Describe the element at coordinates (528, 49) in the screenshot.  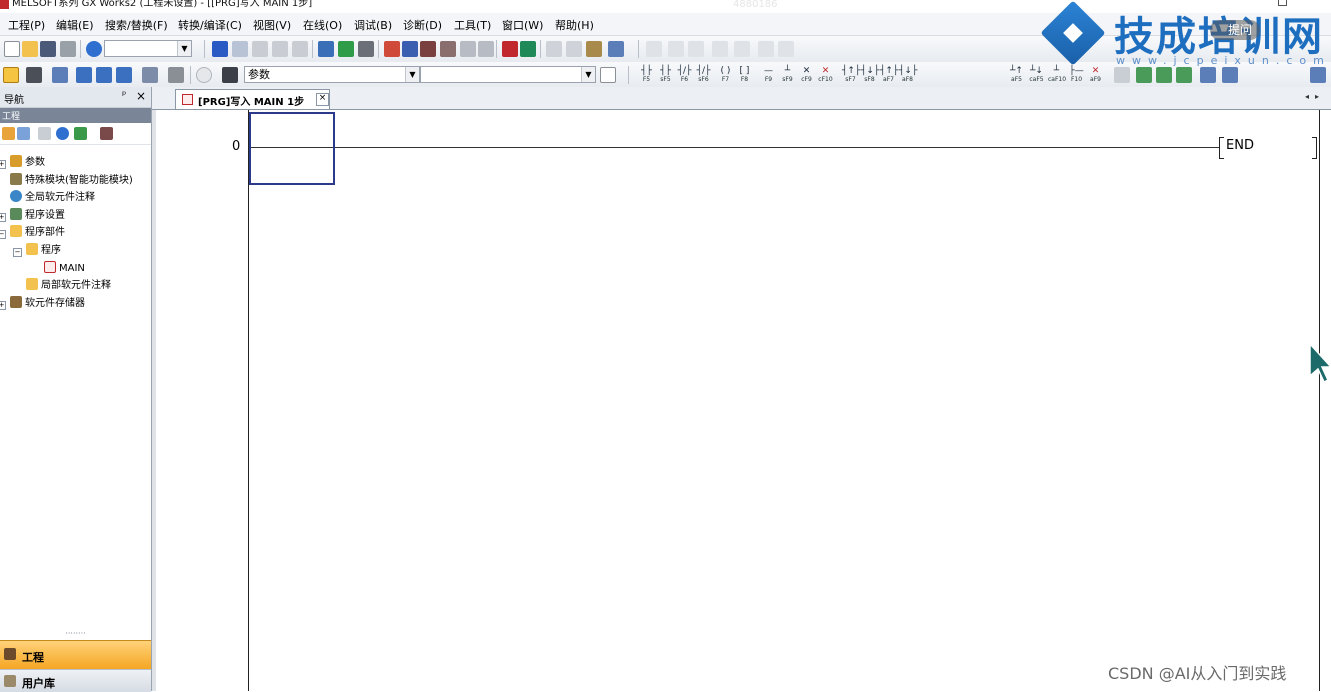
I see `dev-batch-icon` at that location.